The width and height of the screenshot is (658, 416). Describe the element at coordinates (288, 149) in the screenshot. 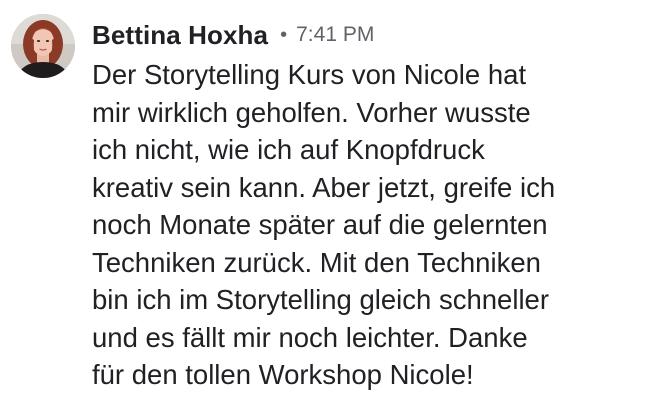

I see `comment-line: ich nicht, wie ich auf Knopfdruck` at that location.